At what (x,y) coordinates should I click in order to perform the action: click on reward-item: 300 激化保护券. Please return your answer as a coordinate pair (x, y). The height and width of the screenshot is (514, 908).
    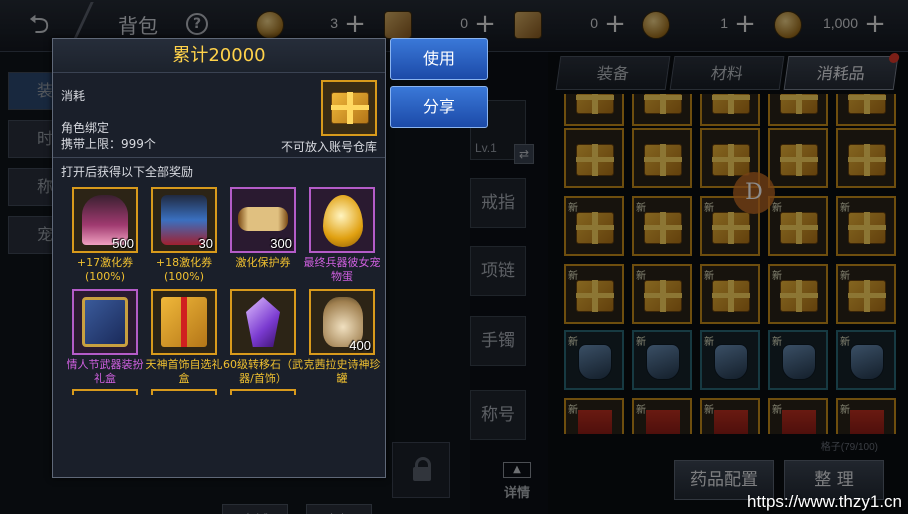
    Looking at the image, I should click on (263, 228).